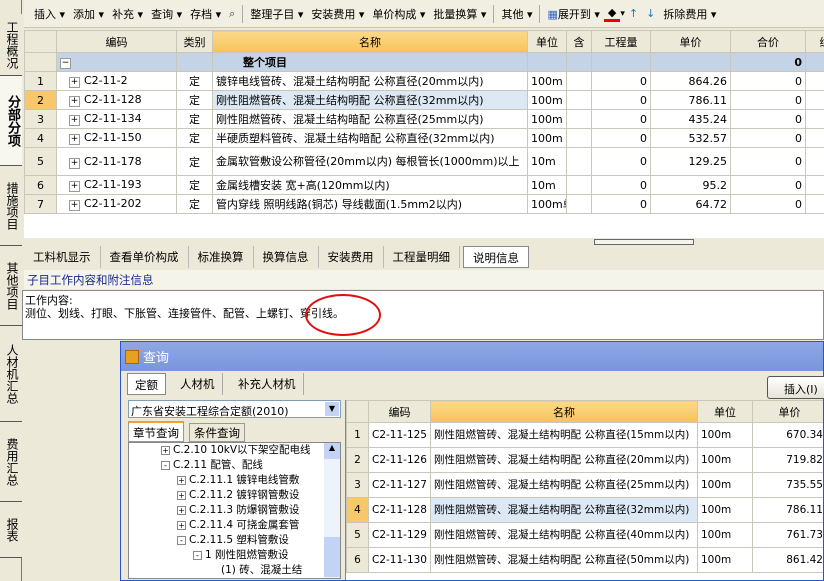  Describe the element at coordinates (232, 14) in the screenshot. I see `binoculars-icon: ⌕` at that location.